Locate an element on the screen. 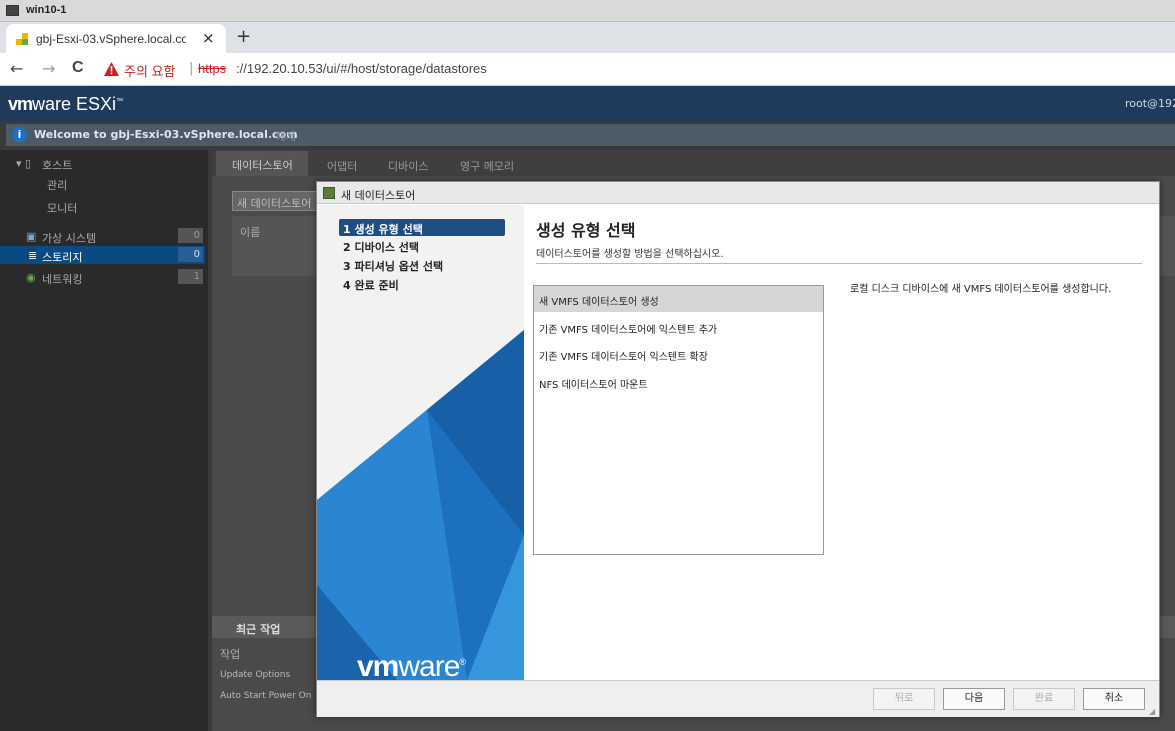 The height and width of the screenshot is (731, 1175). wizard-step-2: 2 디바이스 선택 is located at coordinates (422, 245).